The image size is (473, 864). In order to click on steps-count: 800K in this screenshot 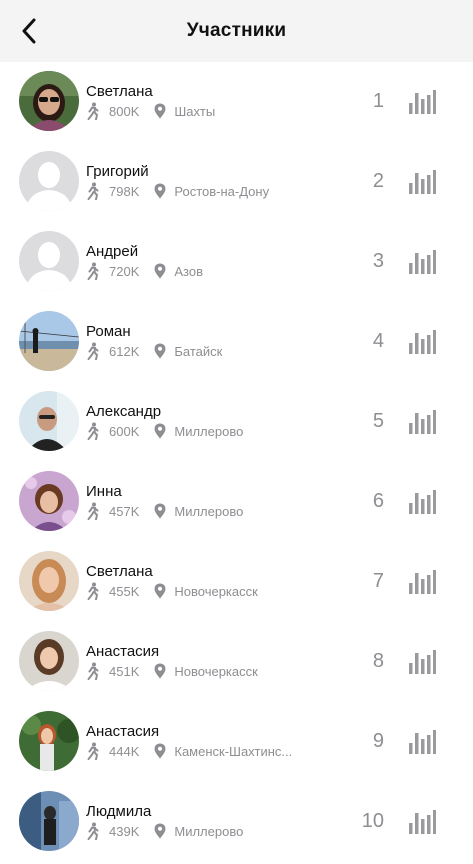, I will do `click(124, 111)`.